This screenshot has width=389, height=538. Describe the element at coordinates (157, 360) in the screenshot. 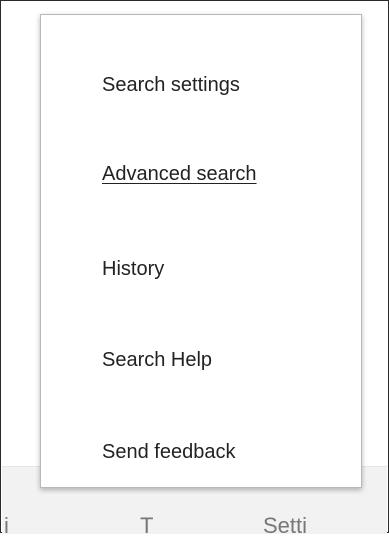

I see `menu-item-search-help: Search Help` at that location.